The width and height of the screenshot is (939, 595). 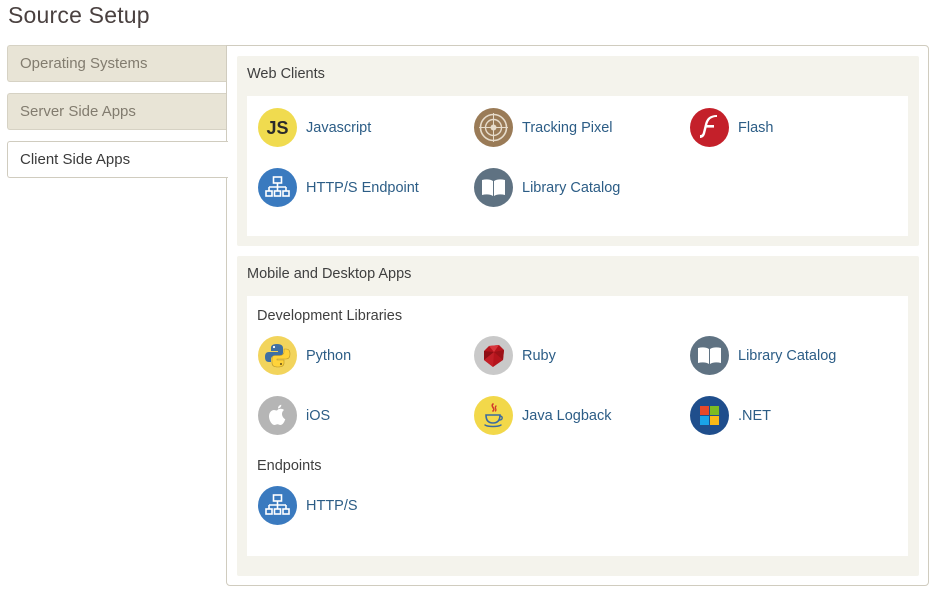 What do you see at coordinates (329, 355) in the screenshot?
I see `python-label: Python` at bounding box center [329, 355].